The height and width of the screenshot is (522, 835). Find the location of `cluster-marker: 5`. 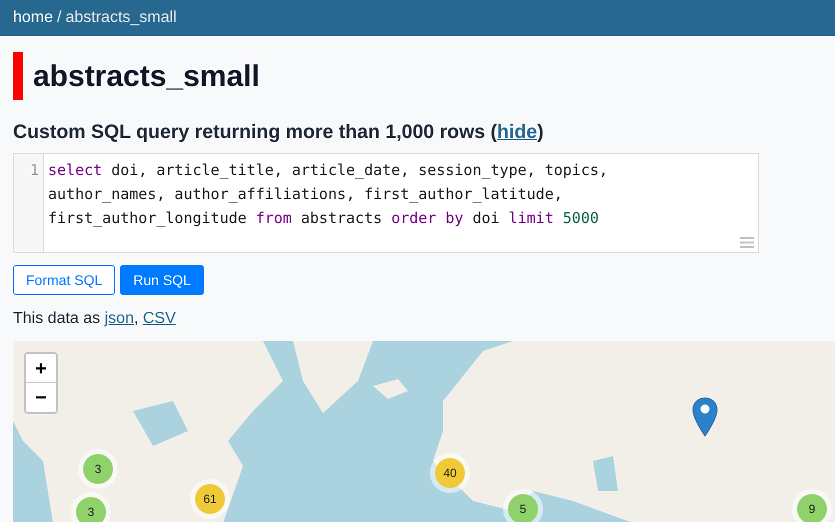

cluster-marker: 5 is located at coordinates (523, 508).